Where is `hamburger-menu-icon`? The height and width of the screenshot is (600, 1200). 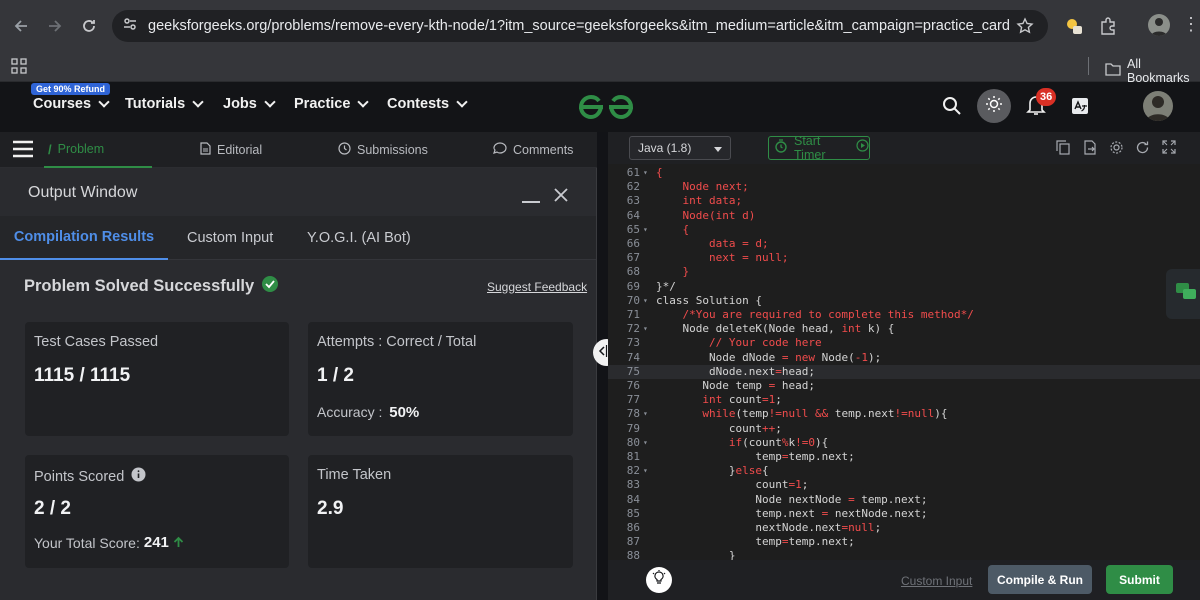 hamburger-menu-icon is located at coordinates (23, 151).